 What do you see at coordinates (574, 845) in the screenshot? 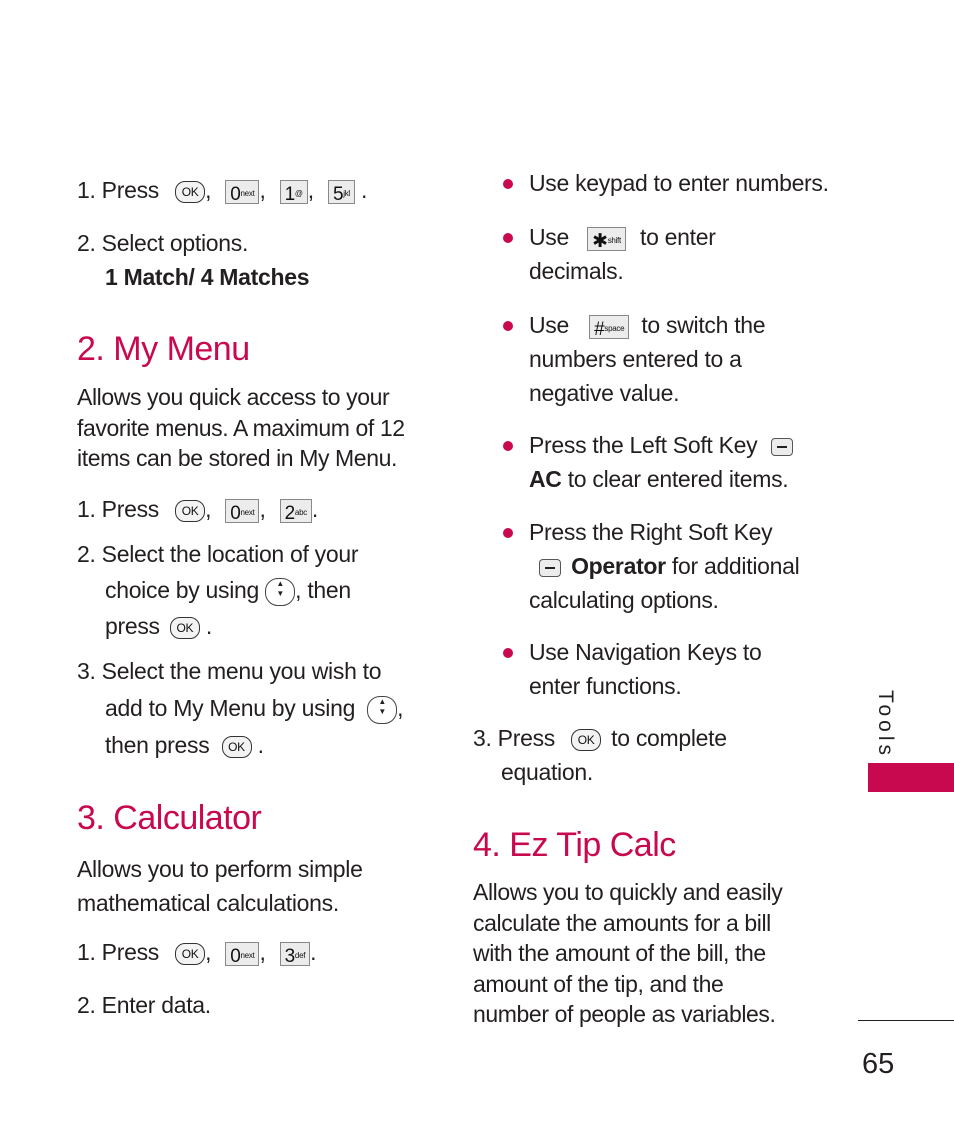
I see `ez-tip-calc-heading: 4. Ez Tip Calc` at bounding box center [574, 845].